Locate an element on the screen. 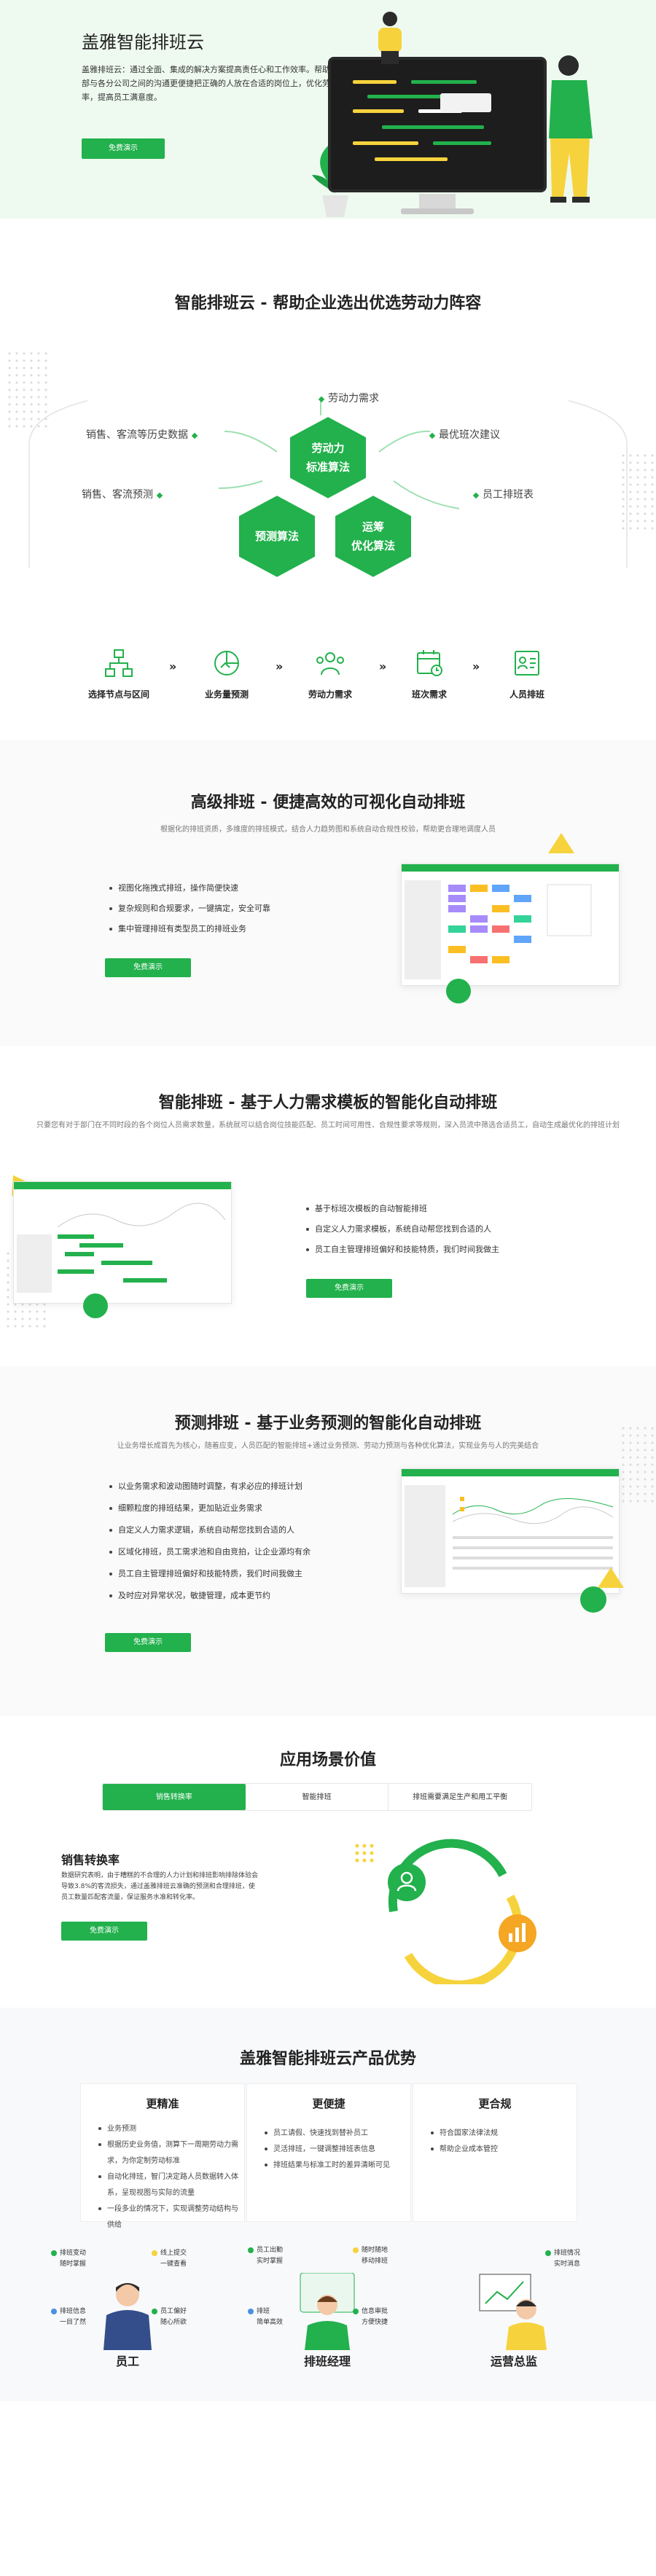 Image resolution: width=656 pixels, height=2576 pixels. advanced-screenshot is located at coordinates (511, 925).